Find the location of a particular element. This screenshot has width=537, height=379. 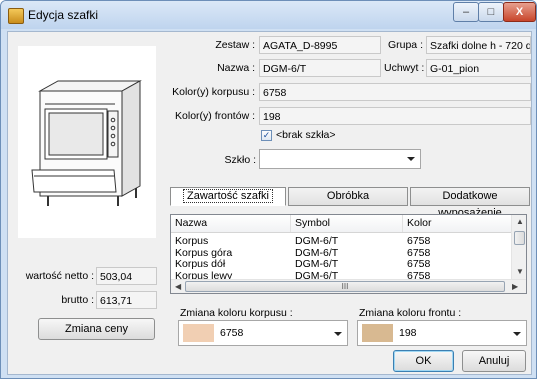

net-value-label: wartość netto : is located at coordinates (59, 276).